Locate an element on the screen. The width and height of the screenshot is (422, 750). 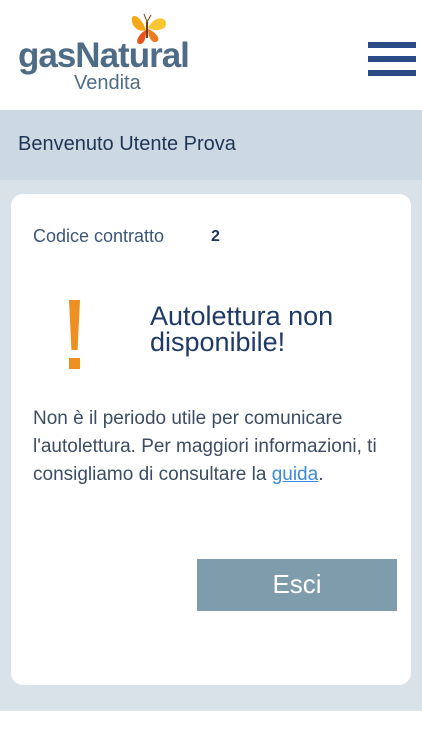
alert-title: Autolettura non disponibile! is located at coordinates (242, 329).